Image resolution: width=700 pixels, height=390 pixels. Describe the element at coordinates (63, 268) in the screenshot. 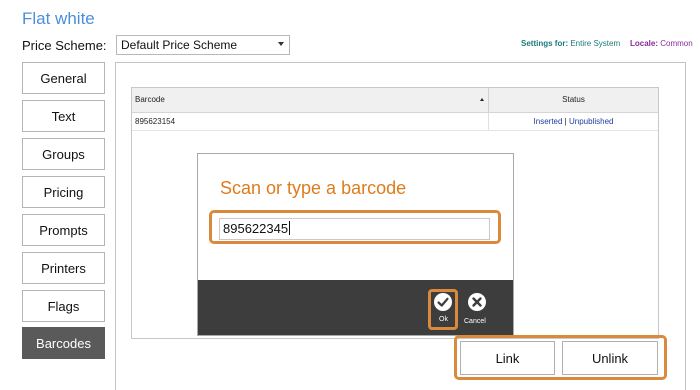

I see `nav-printers: Printers` at that location.